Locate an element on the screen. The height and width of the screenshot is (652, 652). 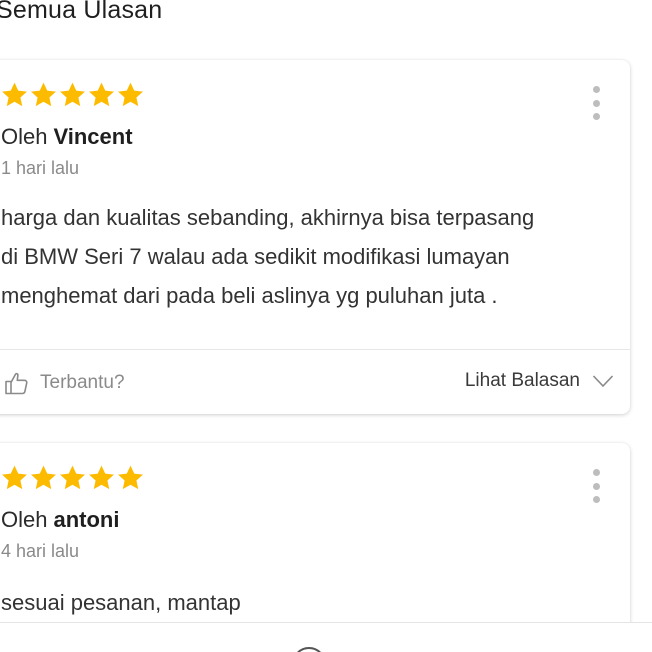
review-date: 1 hari lalu is located at coordinates (40, 168).